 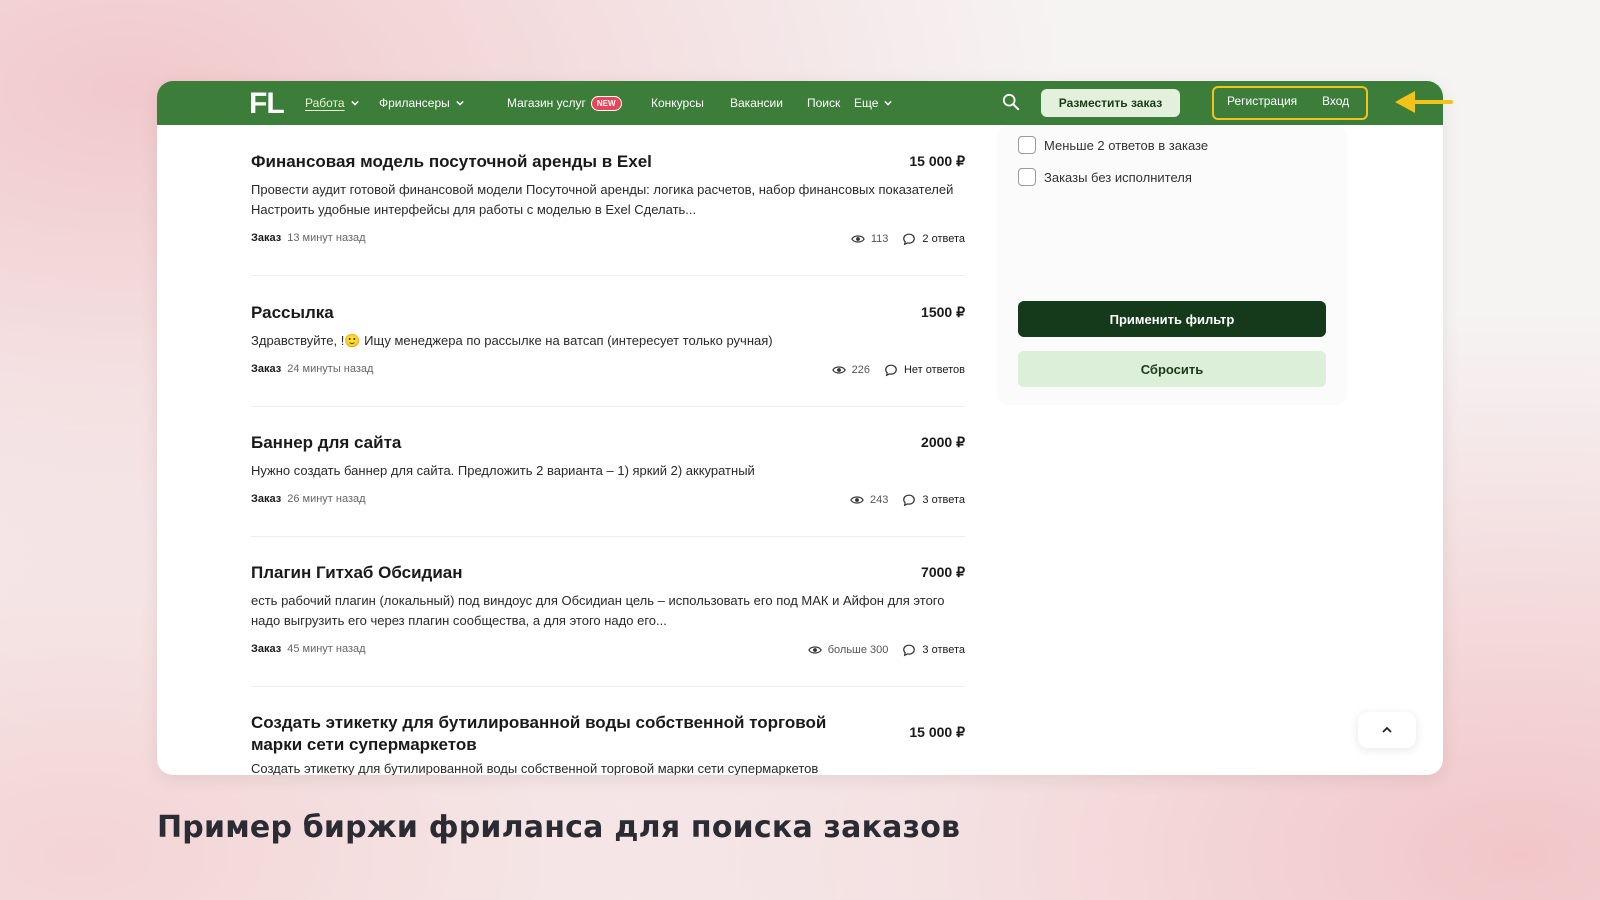 What do you see at coordinates (860, 370) in the screenshot?
I see `views-count: 226` at bounding box center [860, 370].